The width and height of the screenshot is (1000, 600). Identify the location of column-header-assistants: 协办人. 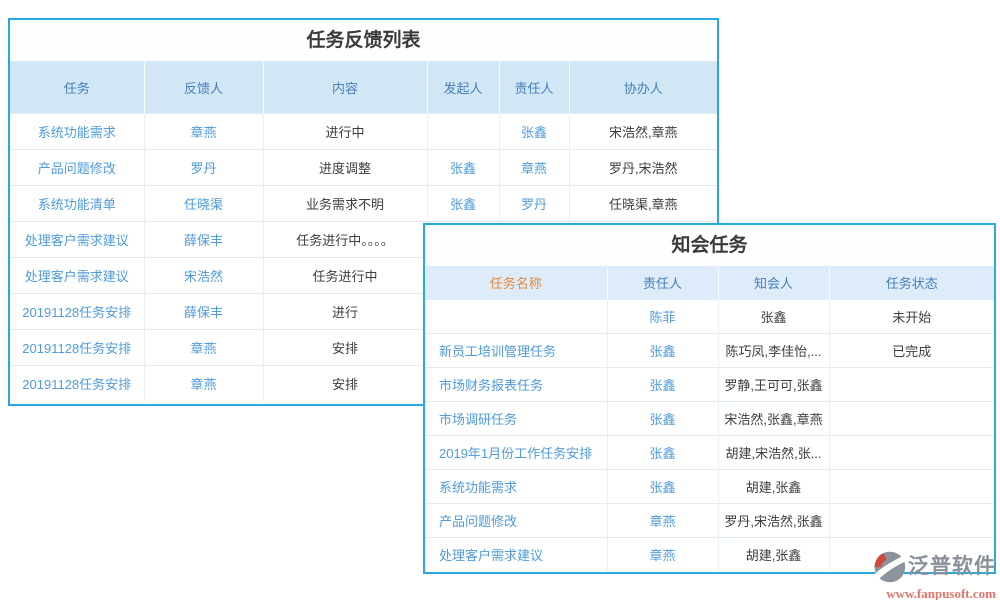
(642, 87).